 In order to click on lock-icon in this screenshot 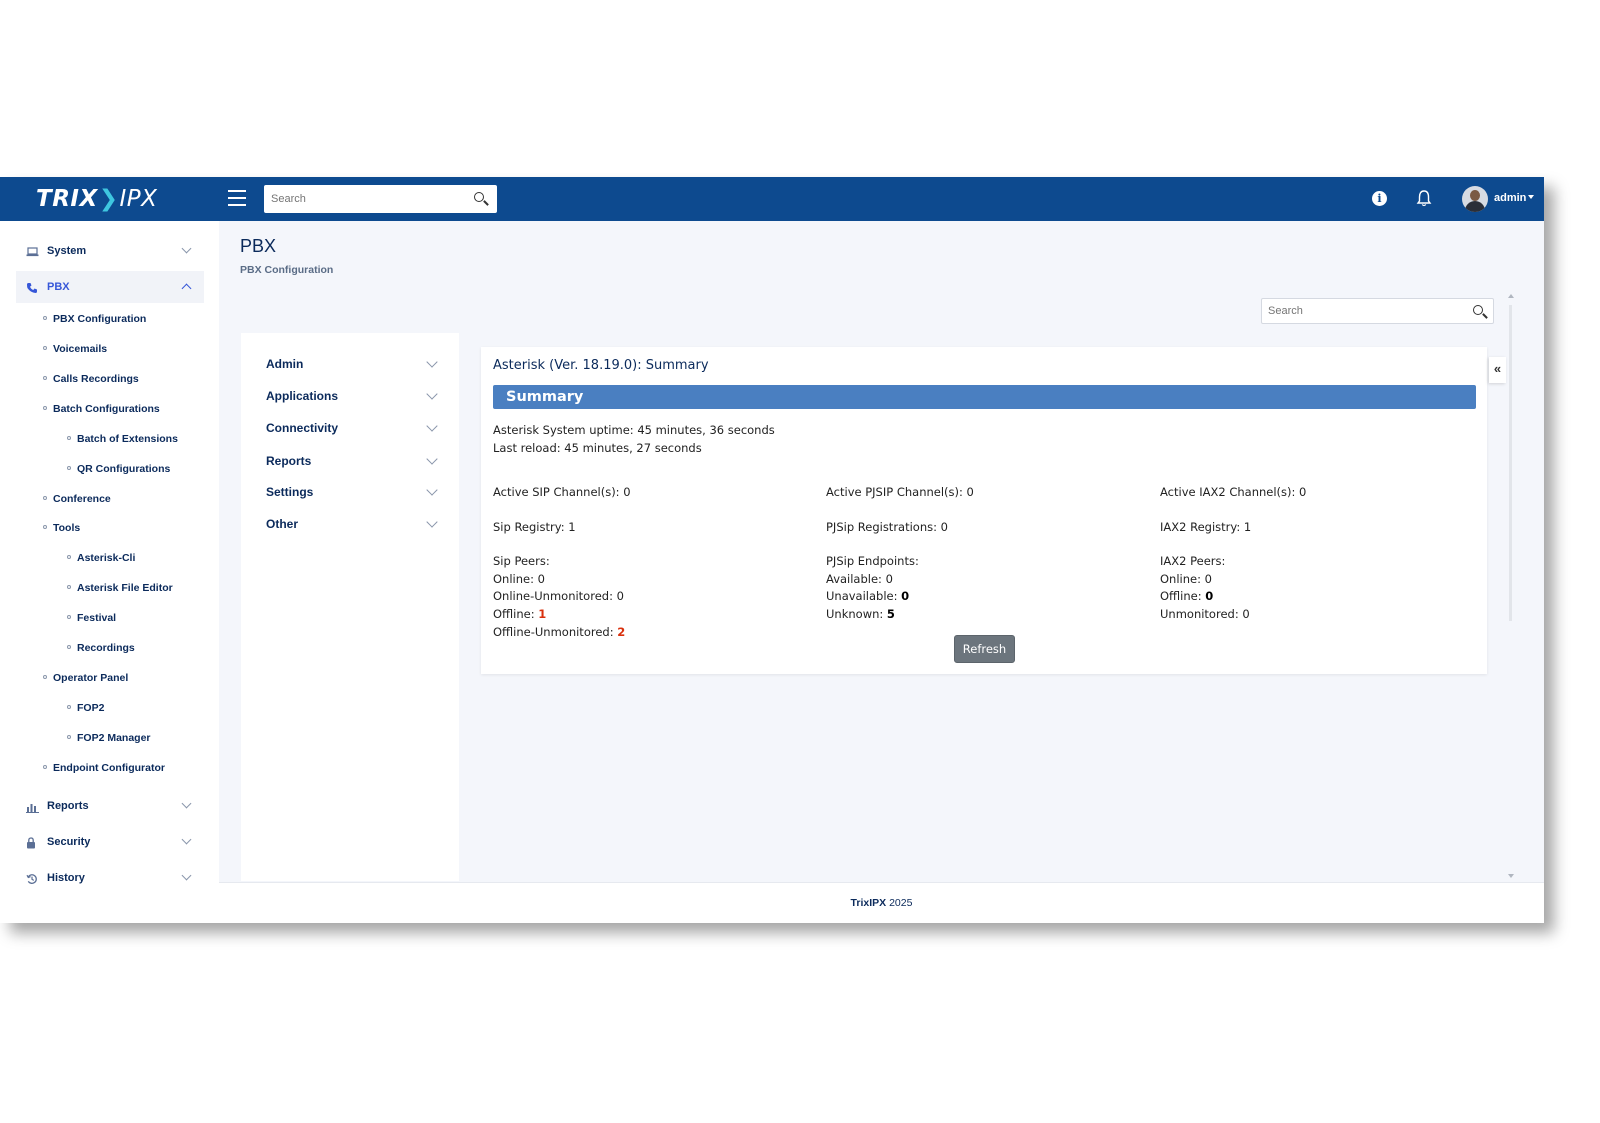, I will do `click(32, 842)`.